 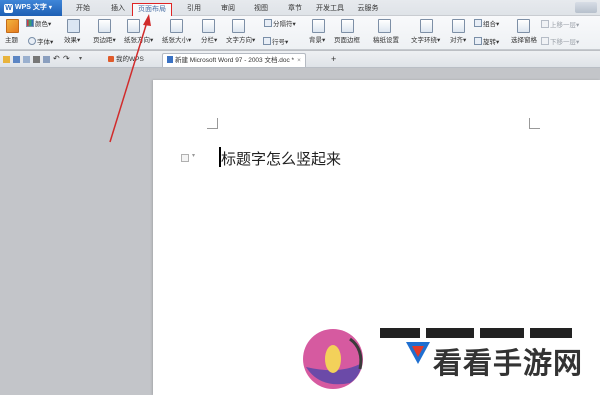 I want to click on export-icon, so click(x=26, y=59).